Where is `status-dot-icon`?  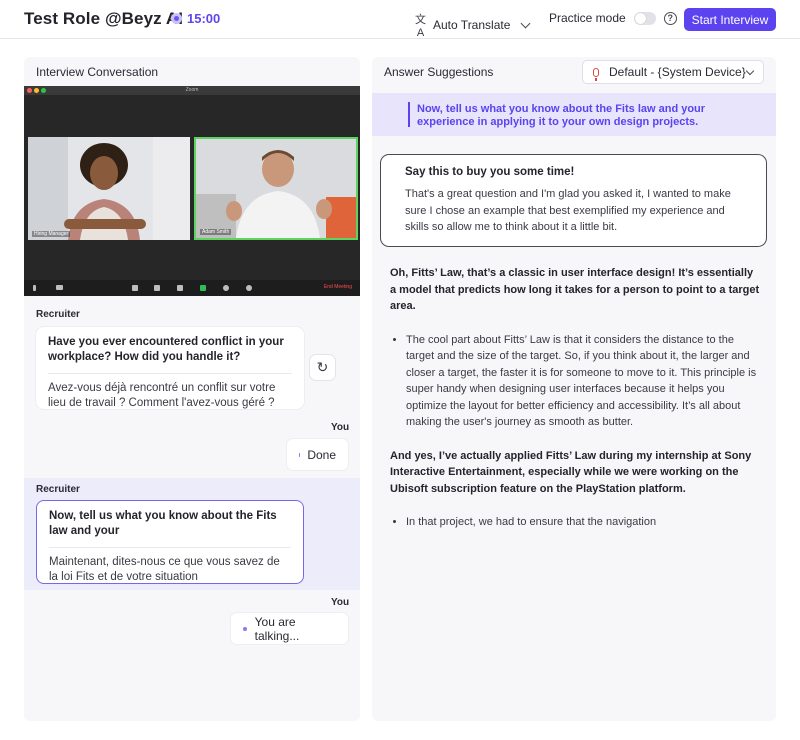 status-dot-icon is located at coordinates (245, 628).